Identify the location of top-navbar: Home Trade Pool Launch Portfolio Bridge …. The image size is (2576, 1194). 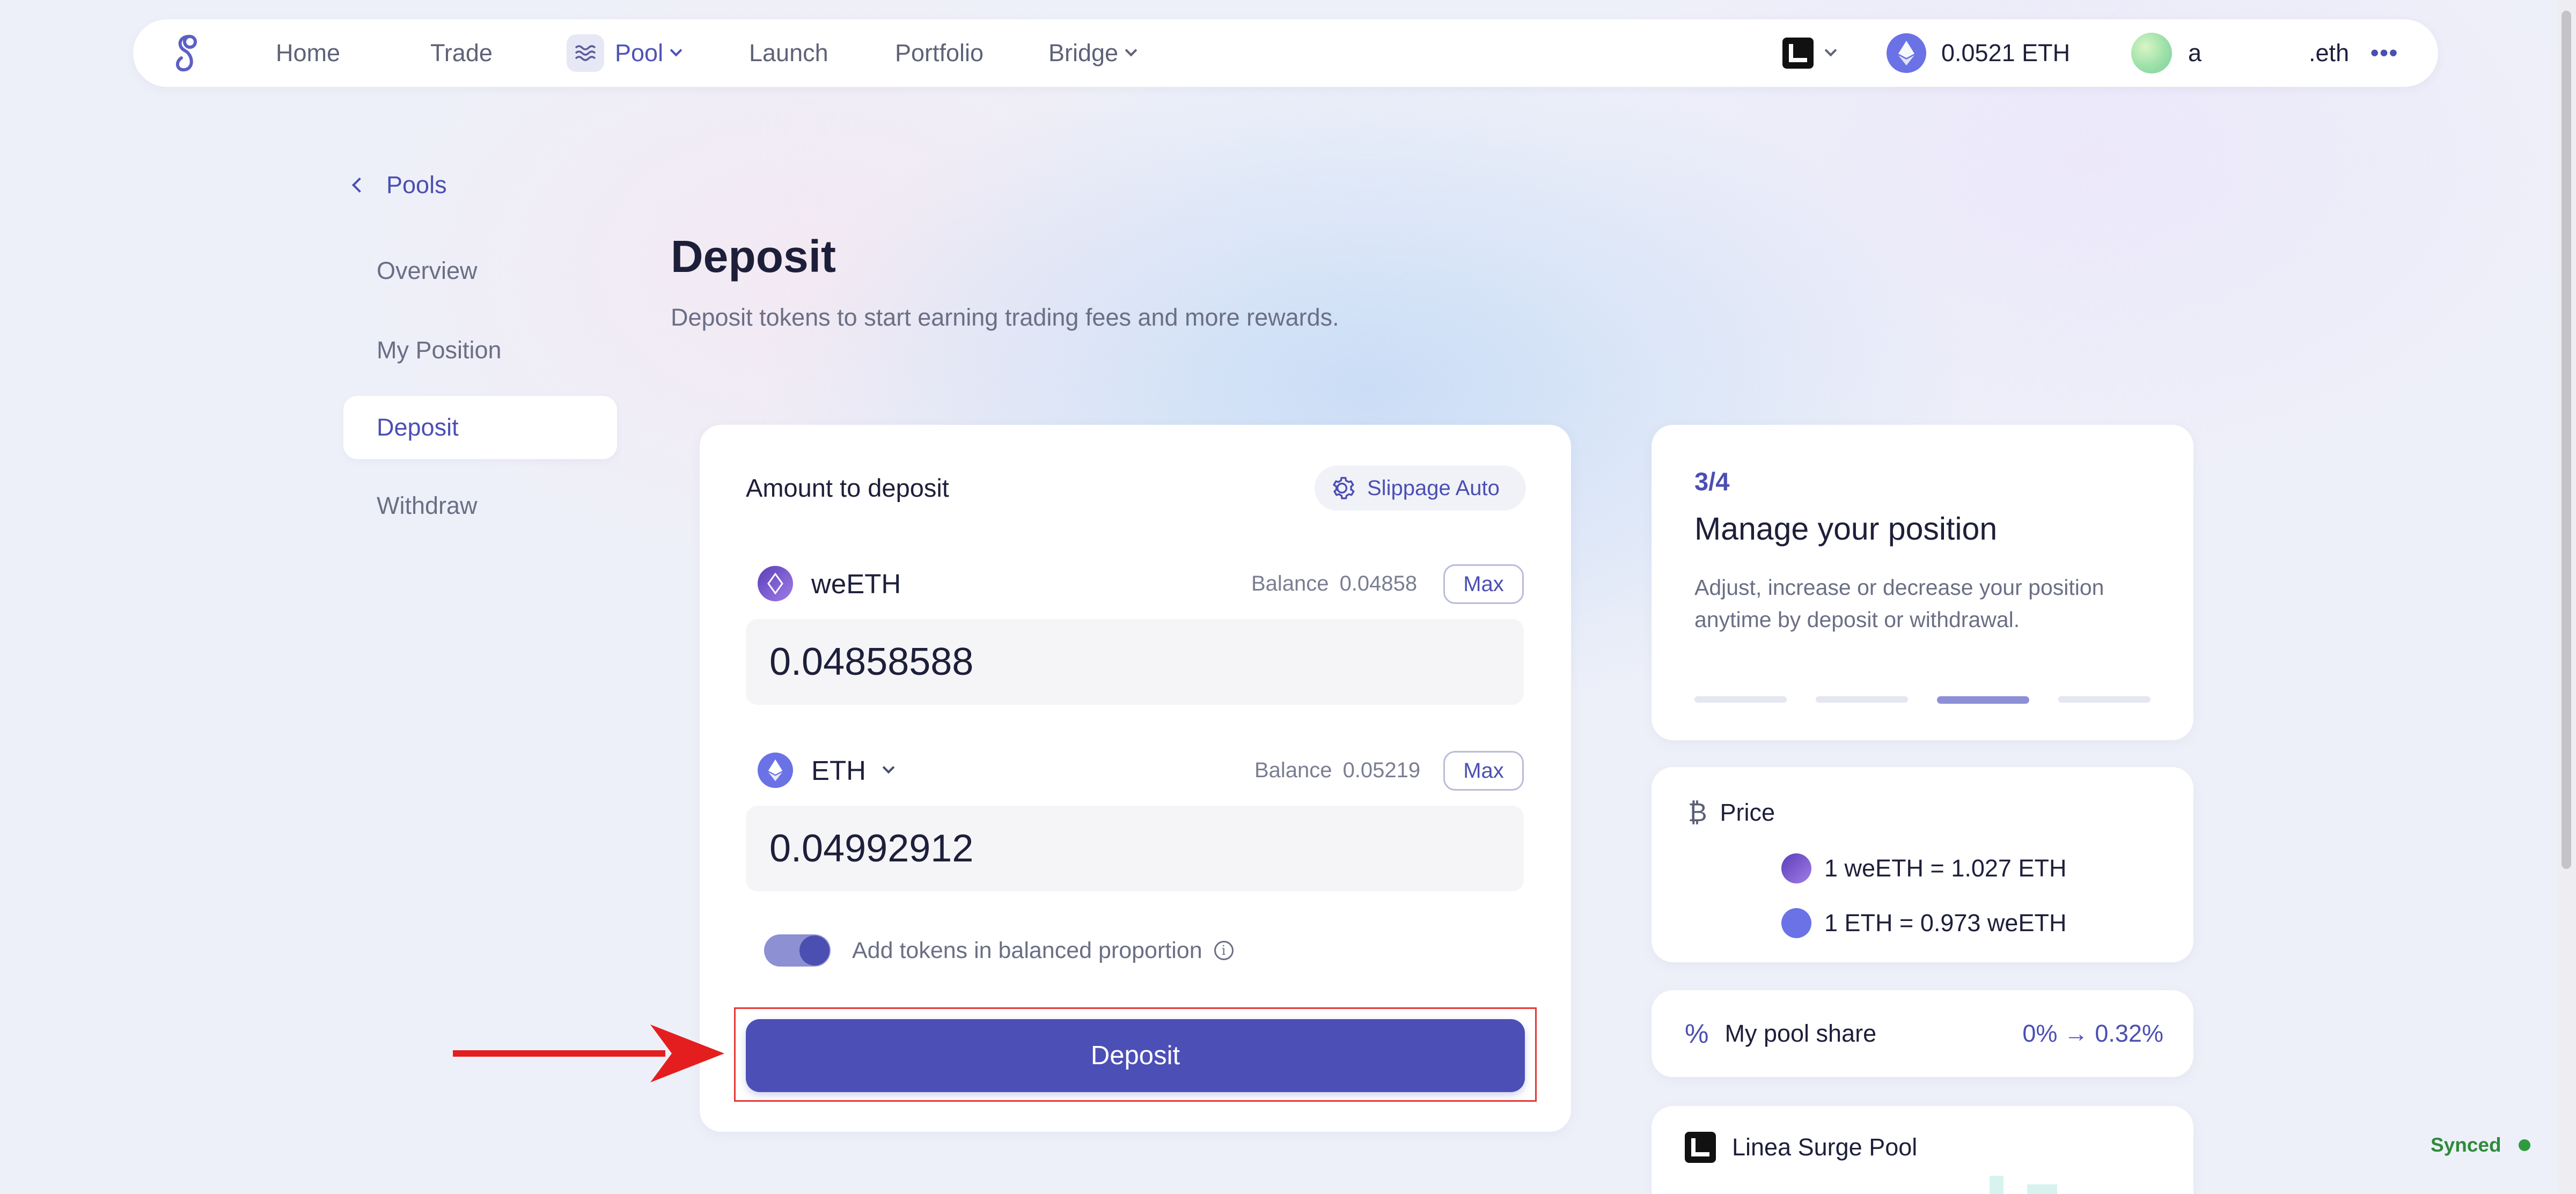
(1285, 53).